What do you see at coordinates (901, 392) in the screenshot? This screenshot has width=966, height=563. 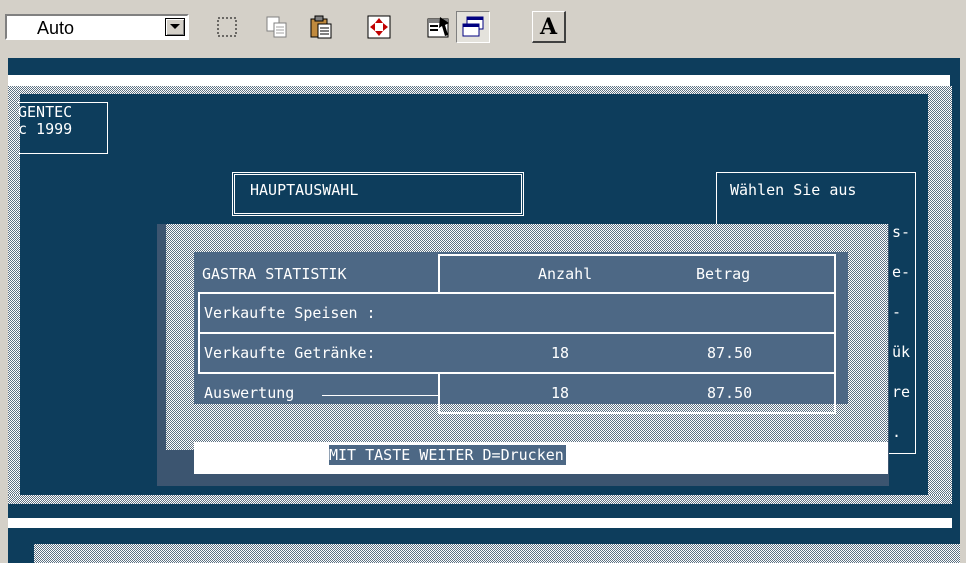 I see `instructions-fragment: re` at bounding box center [901, 392].